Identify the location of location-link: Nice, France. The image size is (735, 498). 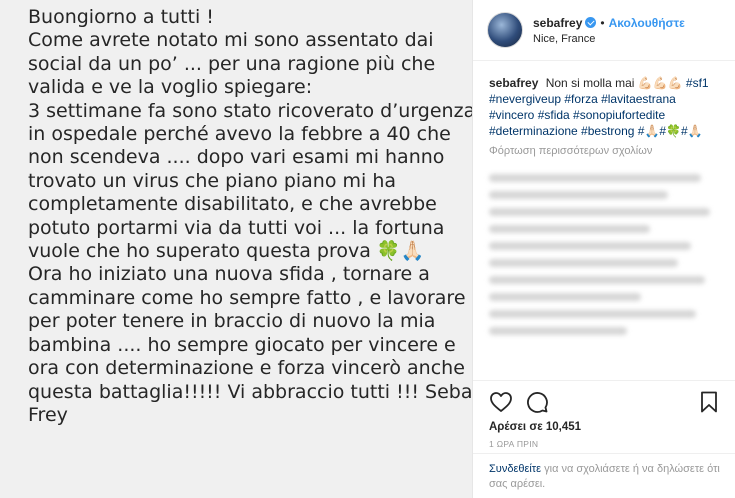
(609, 39).